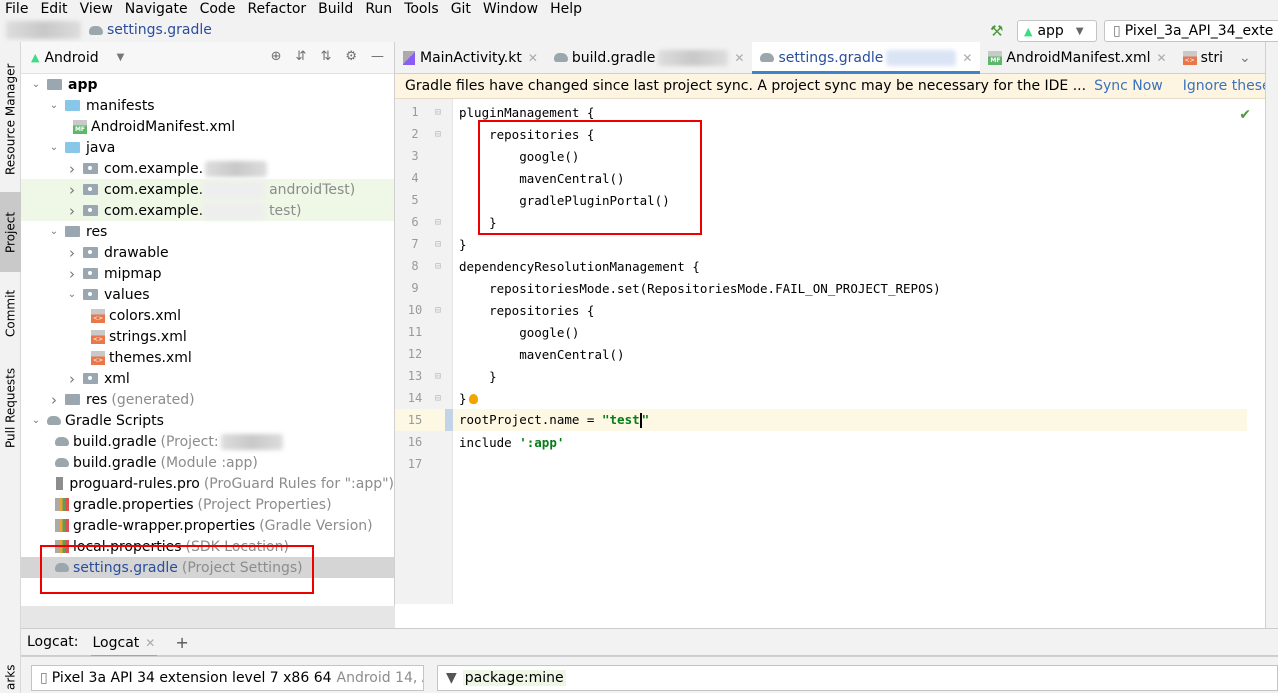 The width and height of the screenshot is (1278, 693). Describe the element at coordinates (378, 9) in the screenshot. I see `menu-item-run: Run` at that location.